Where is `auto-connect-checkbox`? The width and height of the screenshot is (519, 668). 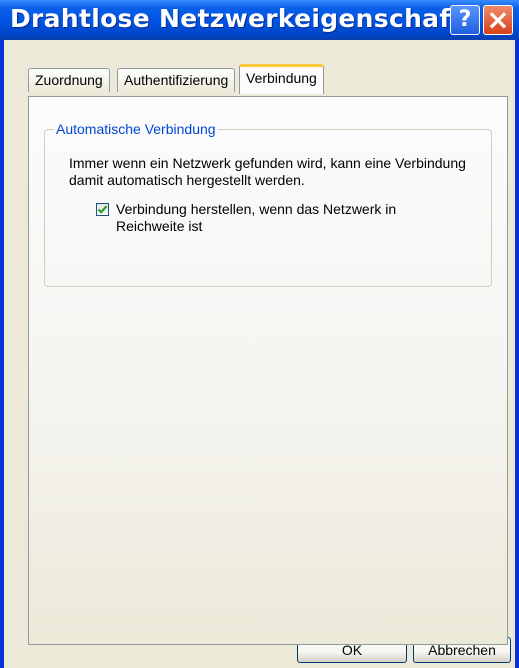 auto-connect-checkbox is located at coordinates (102, 209).